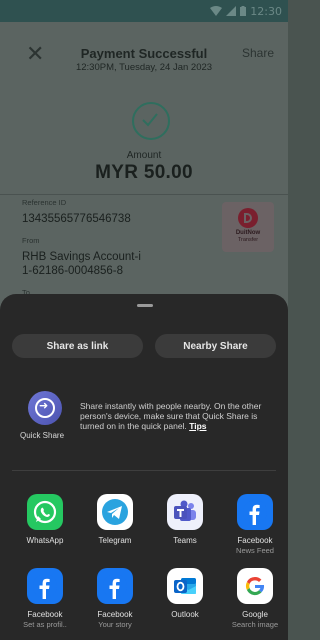  Describe the element at coordinates (258, 53) in the screenshot. I see `share-button: Share` at that location.